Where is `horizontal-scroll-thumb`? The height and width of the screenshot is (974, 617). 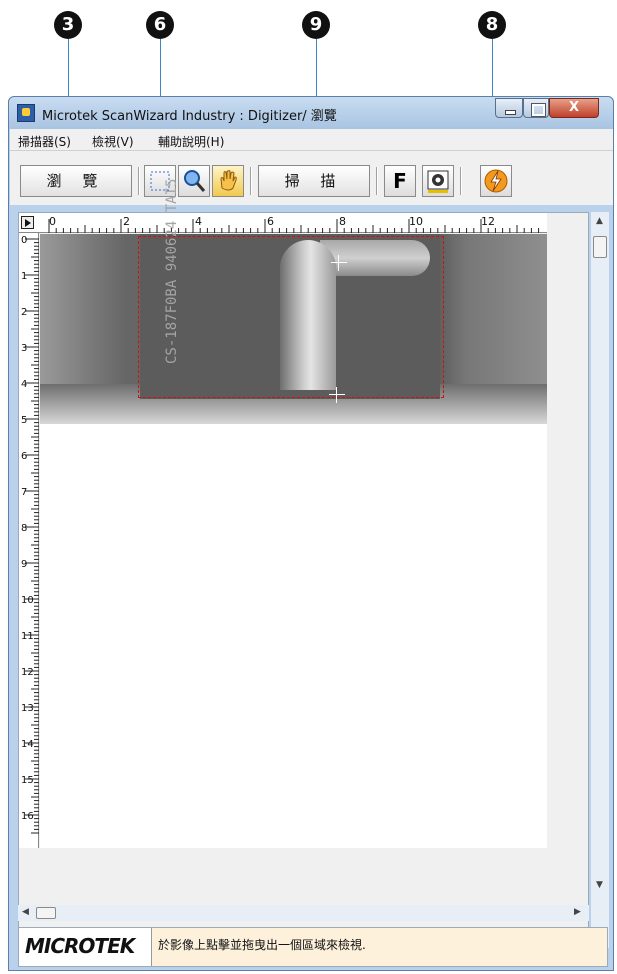 horizontal-scroll-thumb is located at coordinates (46, 913).